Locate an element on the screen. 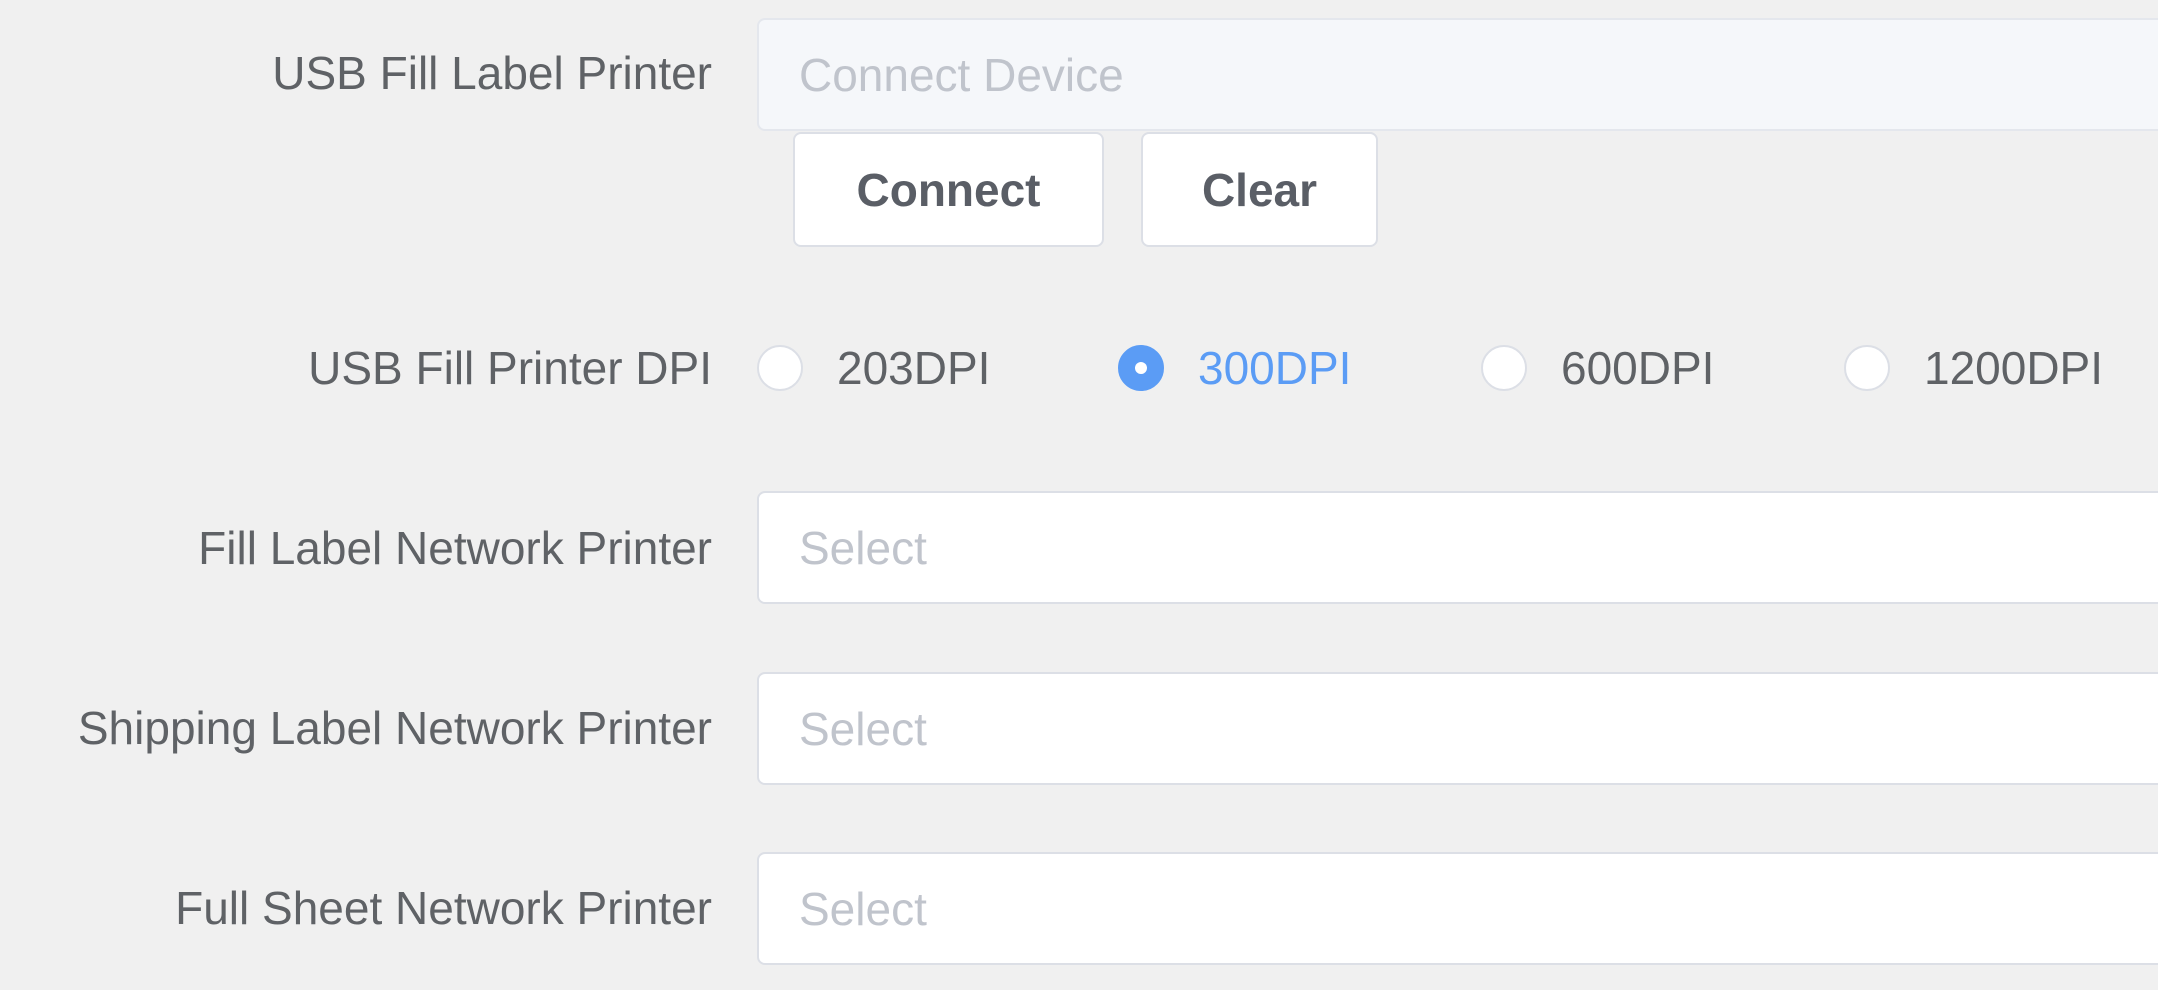 The width and height of the screenshot is (2158, 990). usb-fill-printer-dpi-label: USB Fill Printer DPI is located at coordinates (510, 368).